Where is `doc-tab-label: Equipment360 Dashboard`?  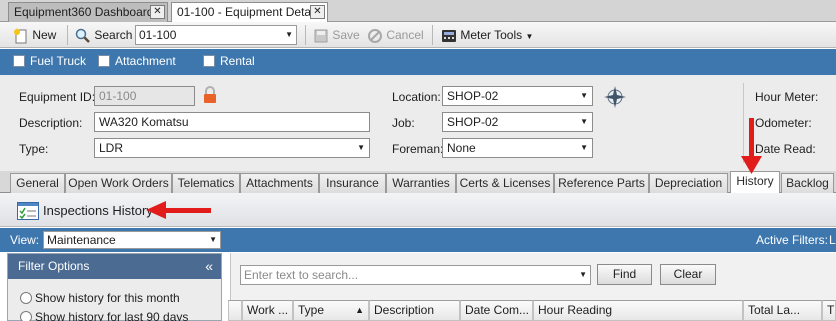
doc-tab-label: Equipment360 Dashboard is located at coordinates (84, 12).